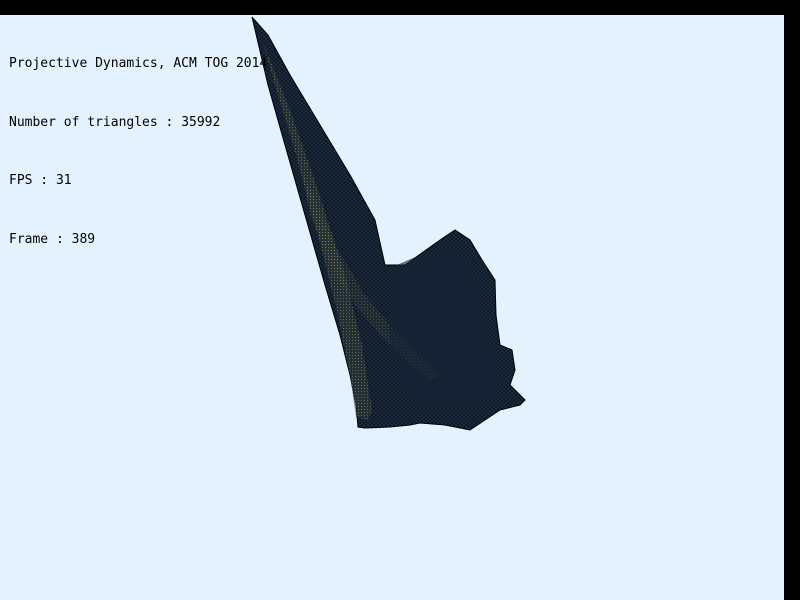 The width and height of the screenshot is (800, 600). What do you see at coordinates (83, 122) in the screenshot?
I see `hud-triangle-label: Number of triangles` at bounding box center [83, 122].